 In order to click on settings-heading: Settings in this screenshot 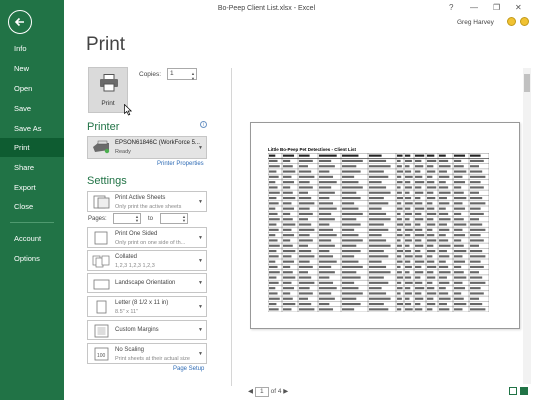, I will do `click(107, 181)`.